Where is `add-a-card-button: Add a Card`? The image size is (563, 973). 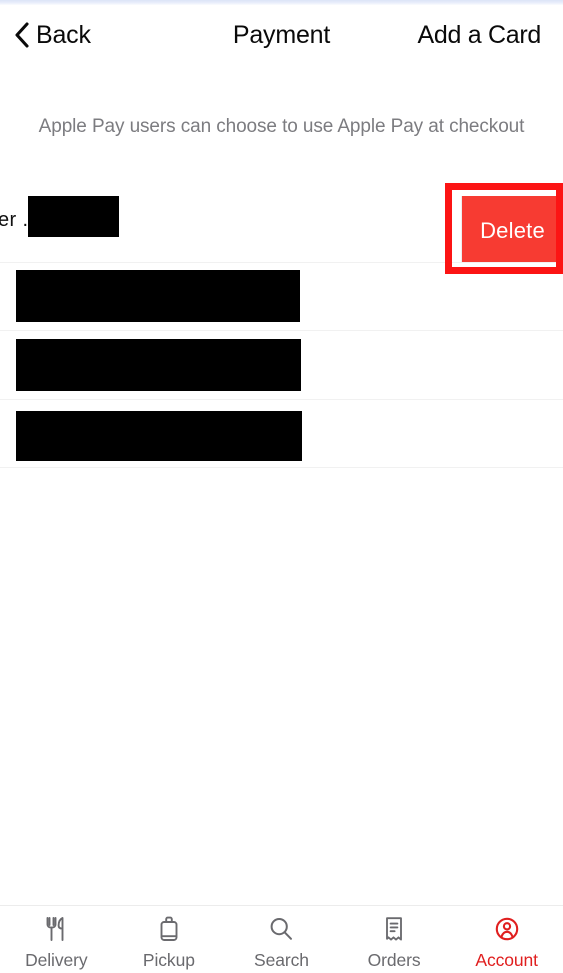
add-a-card-button: Add a Card is located at coordinates (480, 35).